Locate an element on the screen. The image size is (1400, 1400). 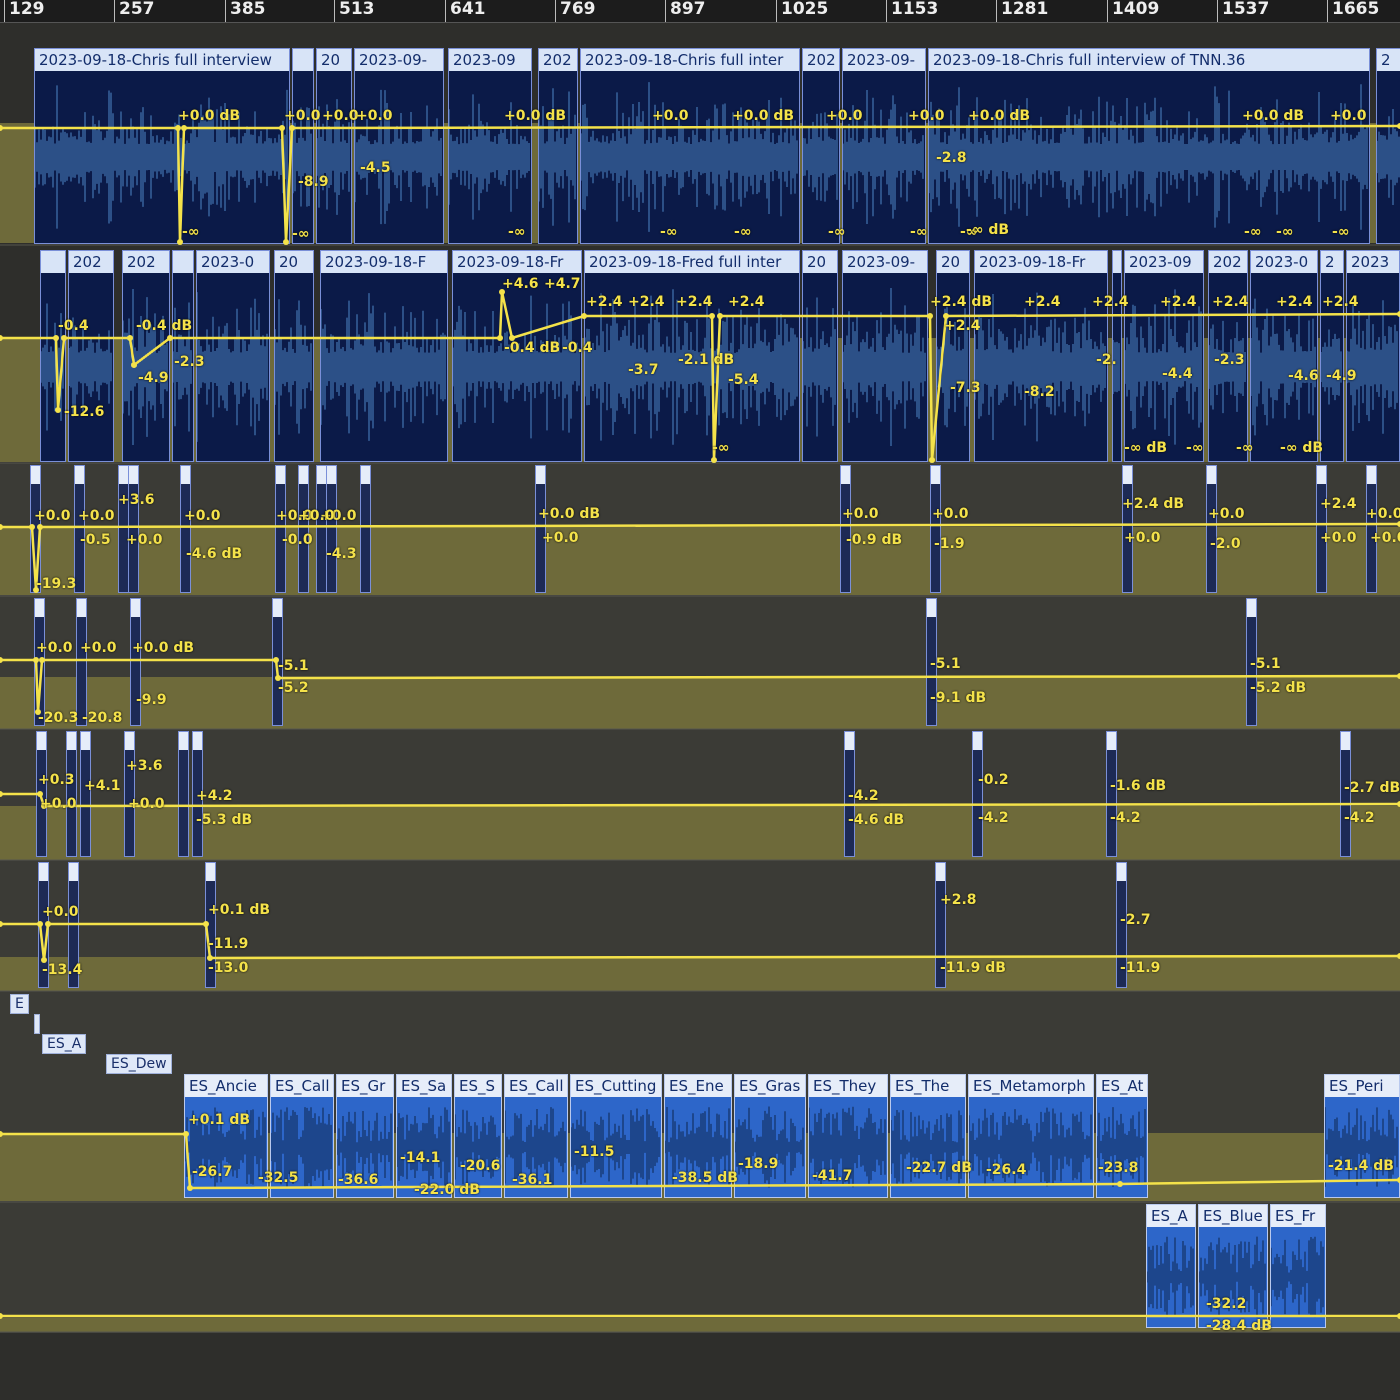
automation-label: +4.1 is located at coordinates (102, 786).